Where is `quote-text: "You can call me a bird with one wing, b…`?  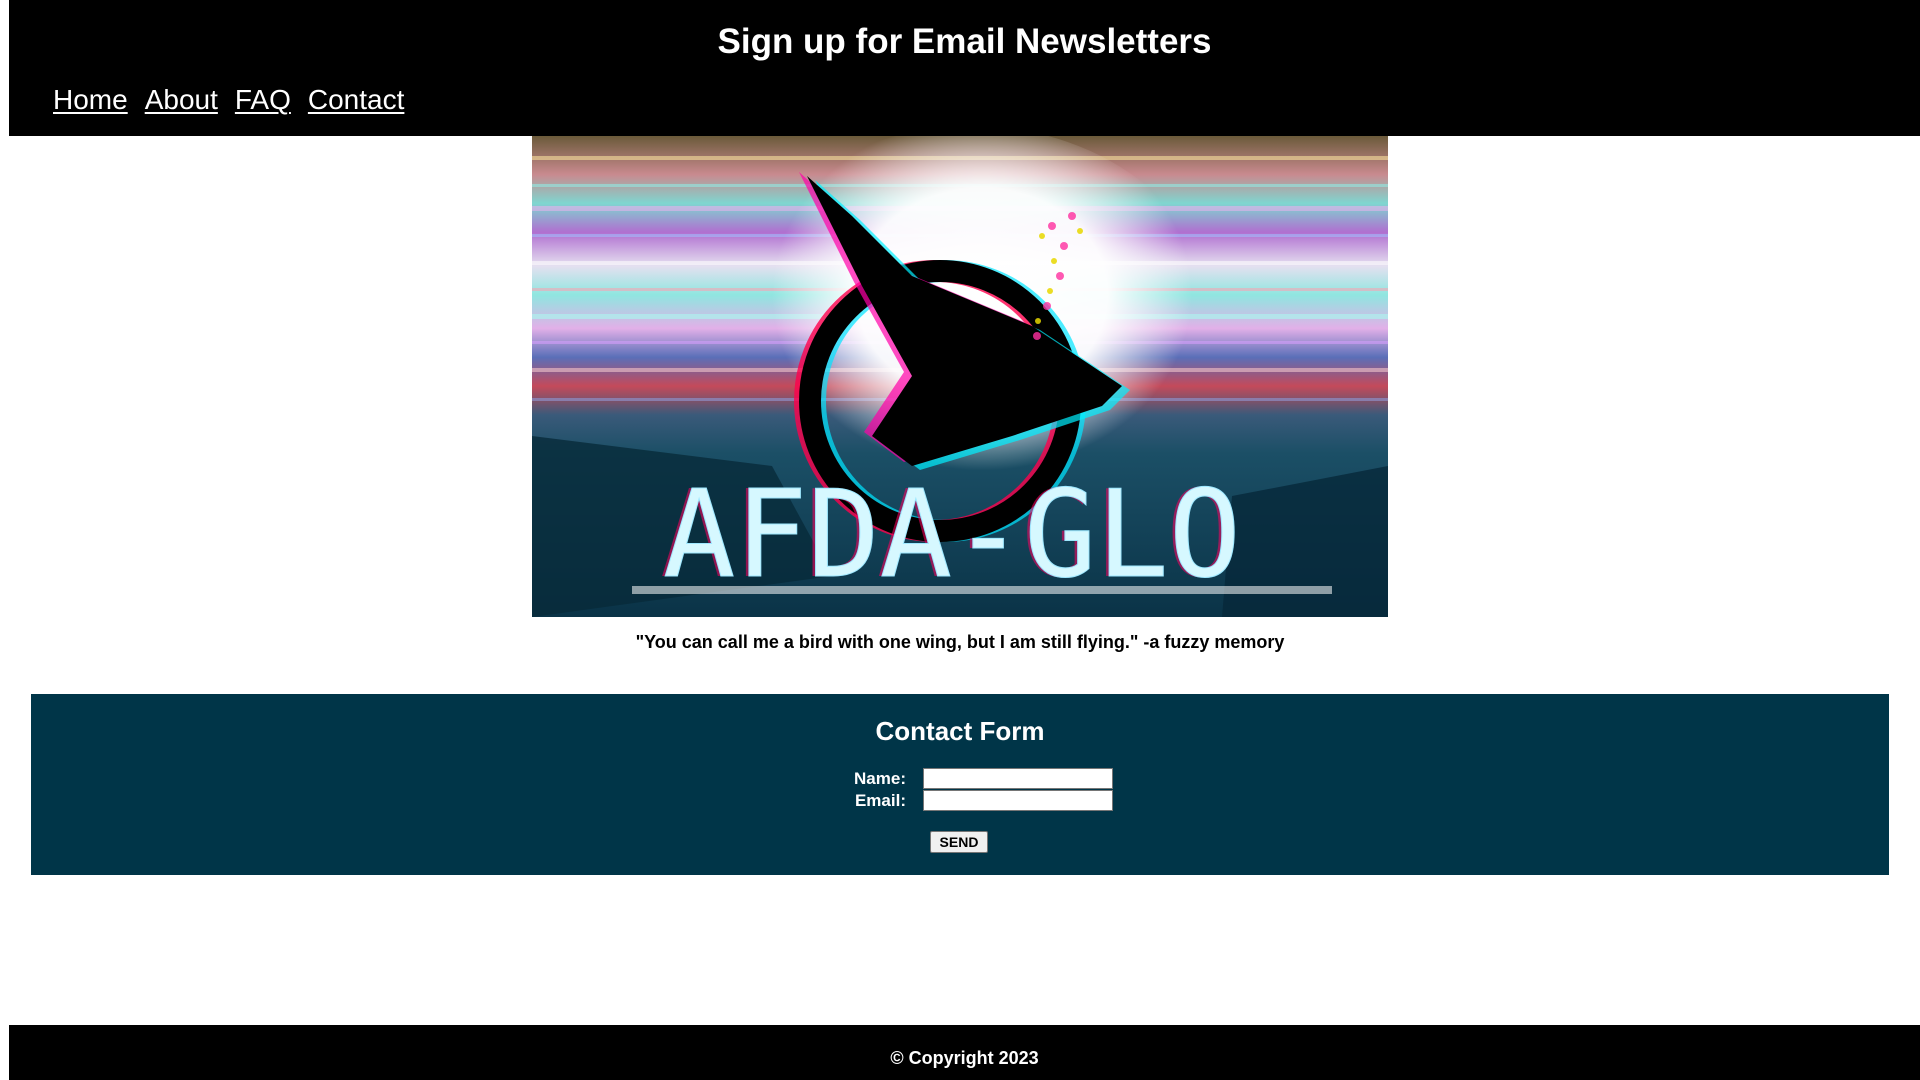
quote-text: "You can call me a bird with one wing, b… is located at coordinates (960, 642).